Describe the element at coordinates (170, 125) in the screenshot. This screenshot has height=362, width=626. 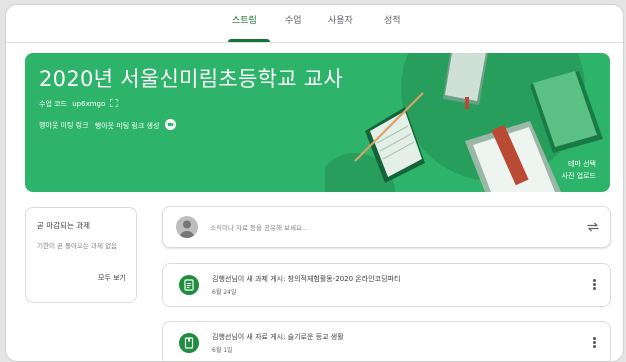
I see `meet-video-icon` at that location.